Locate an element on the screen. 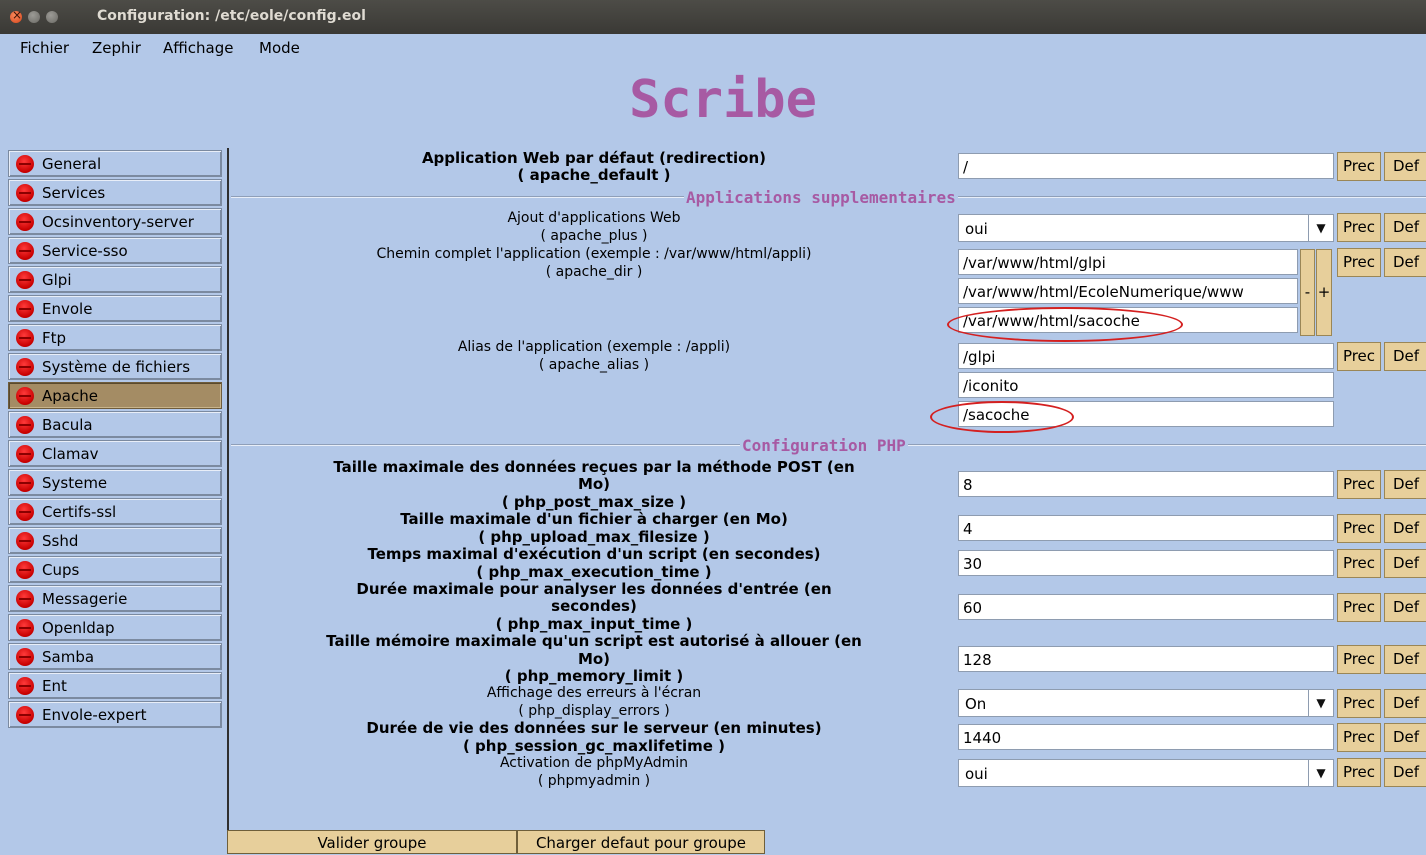  close-window-icon is located at coordinates (16, 15).